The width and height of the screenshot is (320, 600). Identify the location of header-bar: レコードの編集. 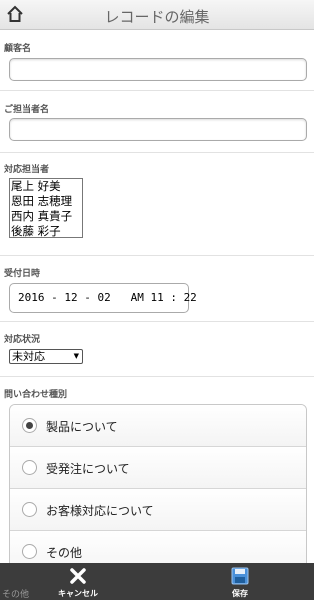
(157, 15).